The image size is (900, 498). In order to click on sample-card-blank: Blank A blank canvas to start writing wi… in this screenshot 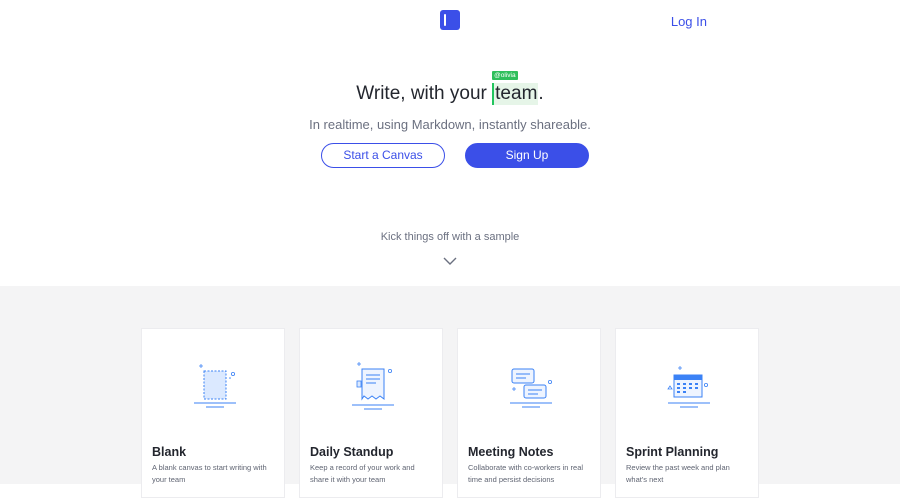, I will do `click(213, 413)`.